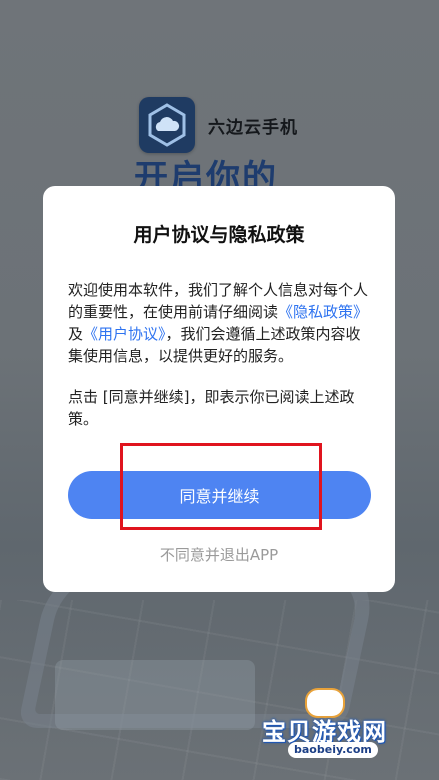 The image size is (439, 780). What do you see at coordinates (211, 408) in the screenshot?
I see `dialog-notice: 点击 [同意并继续]，即表示你已阅读上述政策。` at bounding box center [211, 408].